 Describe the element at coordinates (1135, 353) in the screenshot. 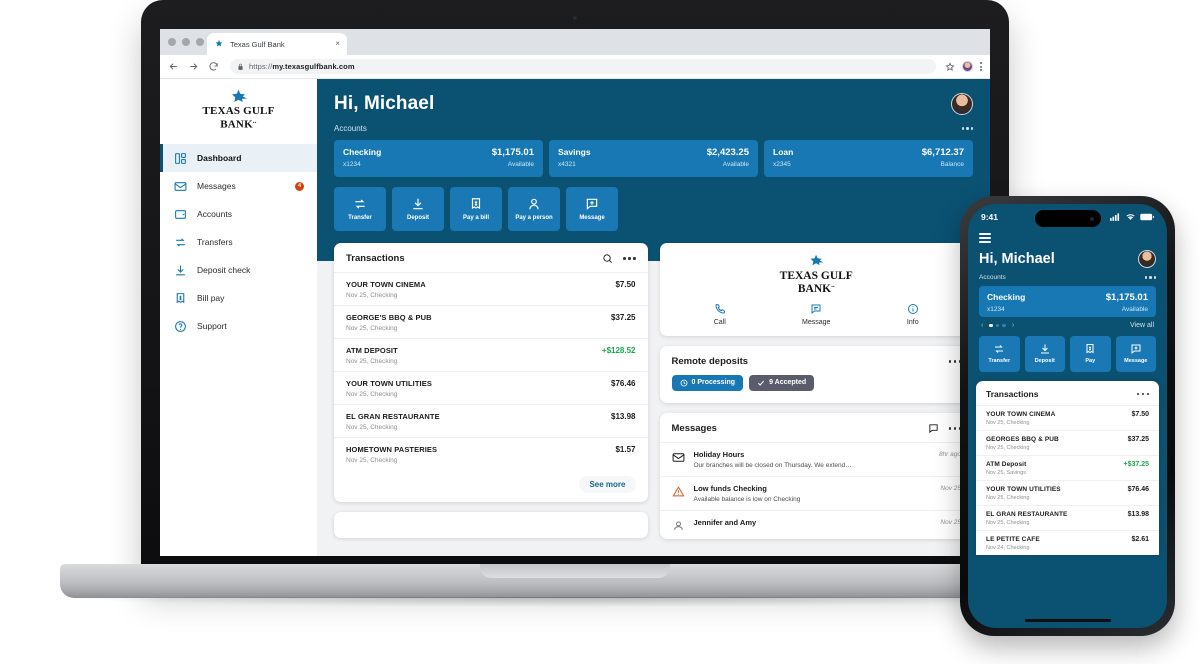

I see `phone-quick-action-message: Message` at that location.